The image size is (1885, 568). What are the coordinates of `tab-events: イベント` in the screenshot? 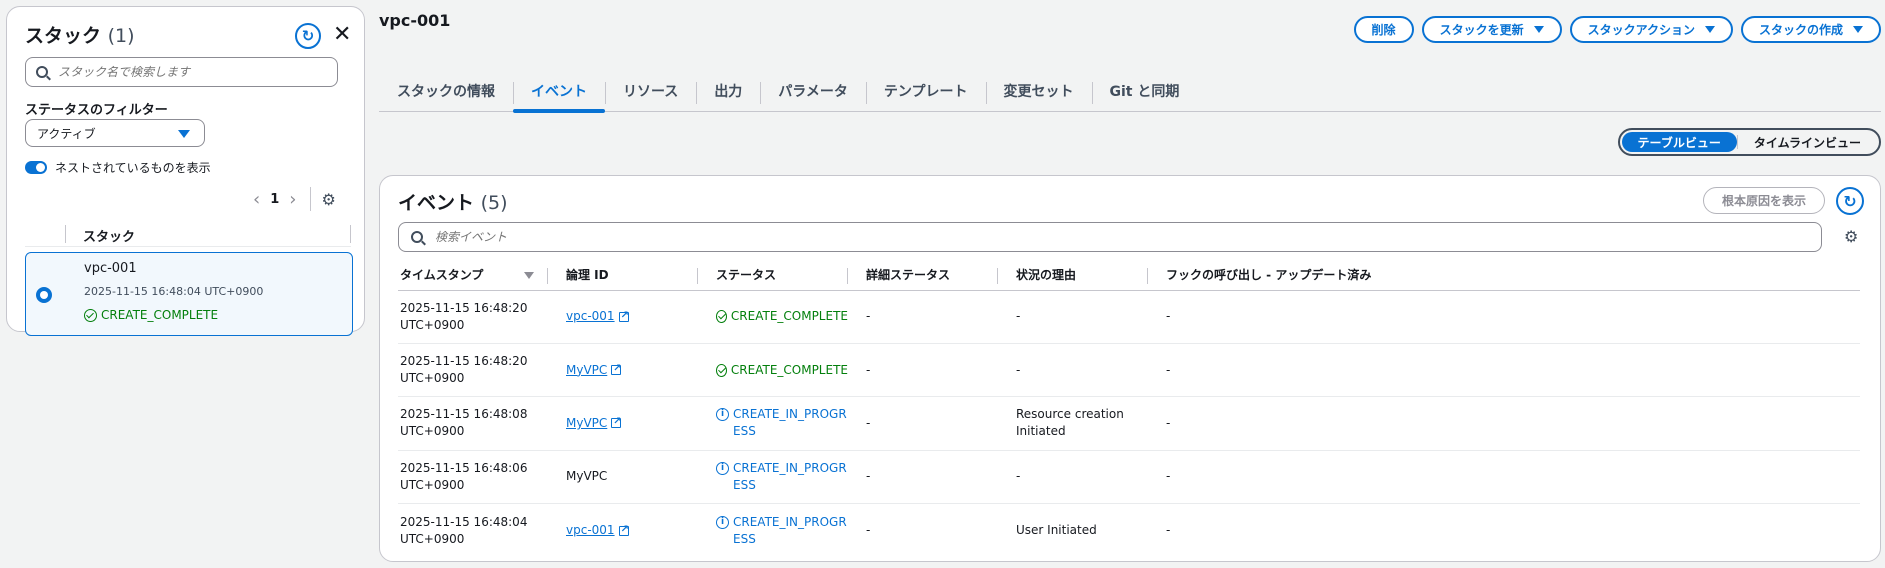 It's located at (559, 92).